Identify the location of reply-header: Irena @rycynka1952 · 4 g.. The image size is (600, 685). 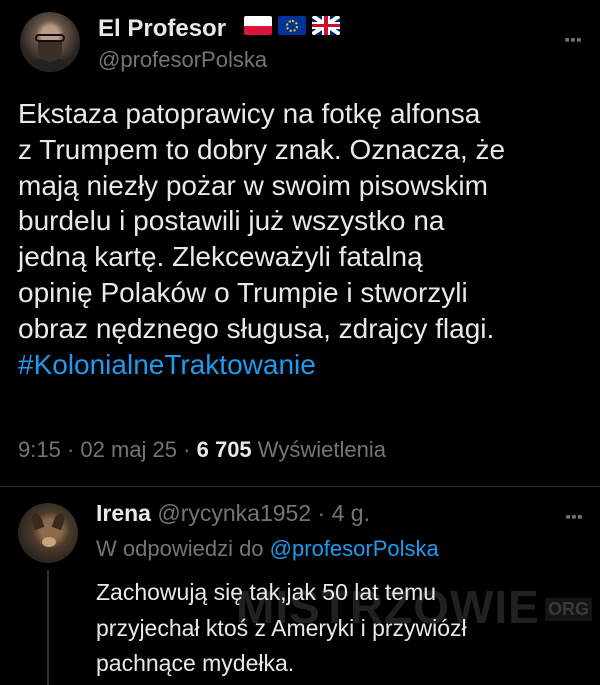
(233, 513).